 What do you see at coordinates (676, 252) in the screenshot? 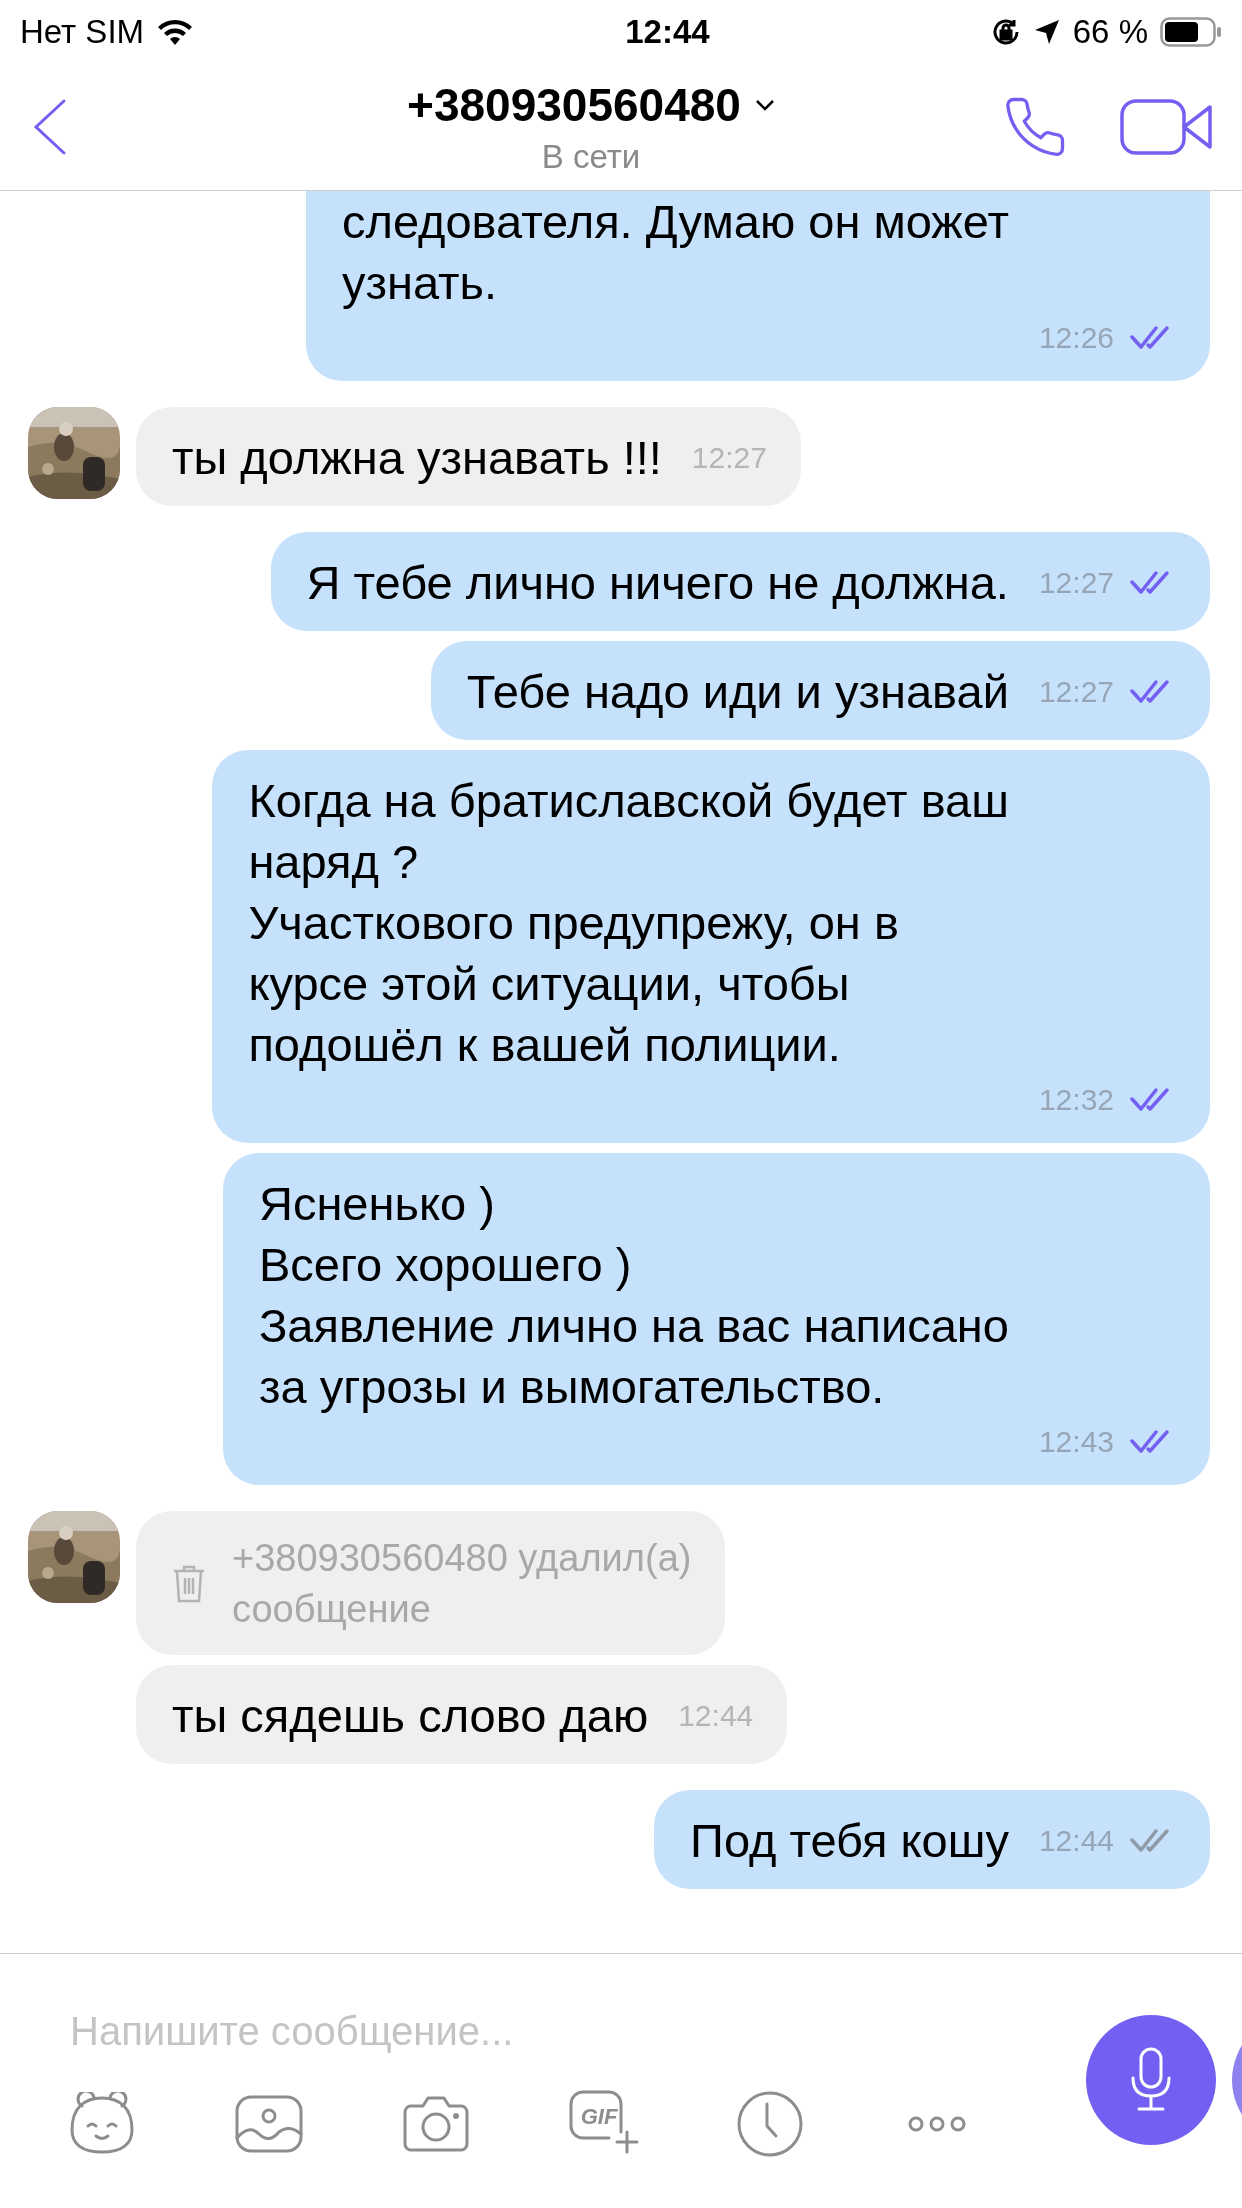
I see `message-text: следователя. Думаю он может узнать.` at bounding box center [676, 252].